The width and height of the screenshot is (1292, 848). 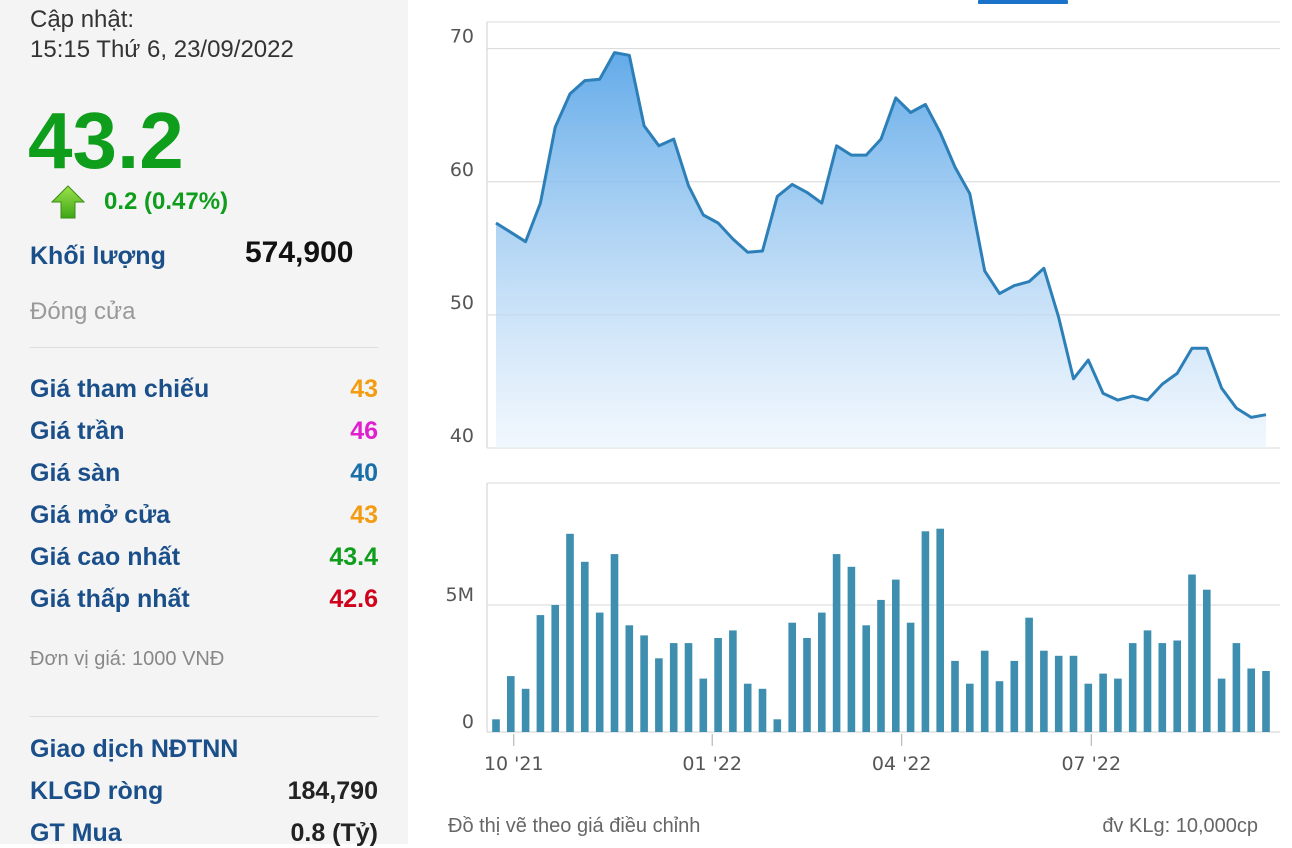 I want to click on range-tab-indicator, so click(x=1023, y=2).